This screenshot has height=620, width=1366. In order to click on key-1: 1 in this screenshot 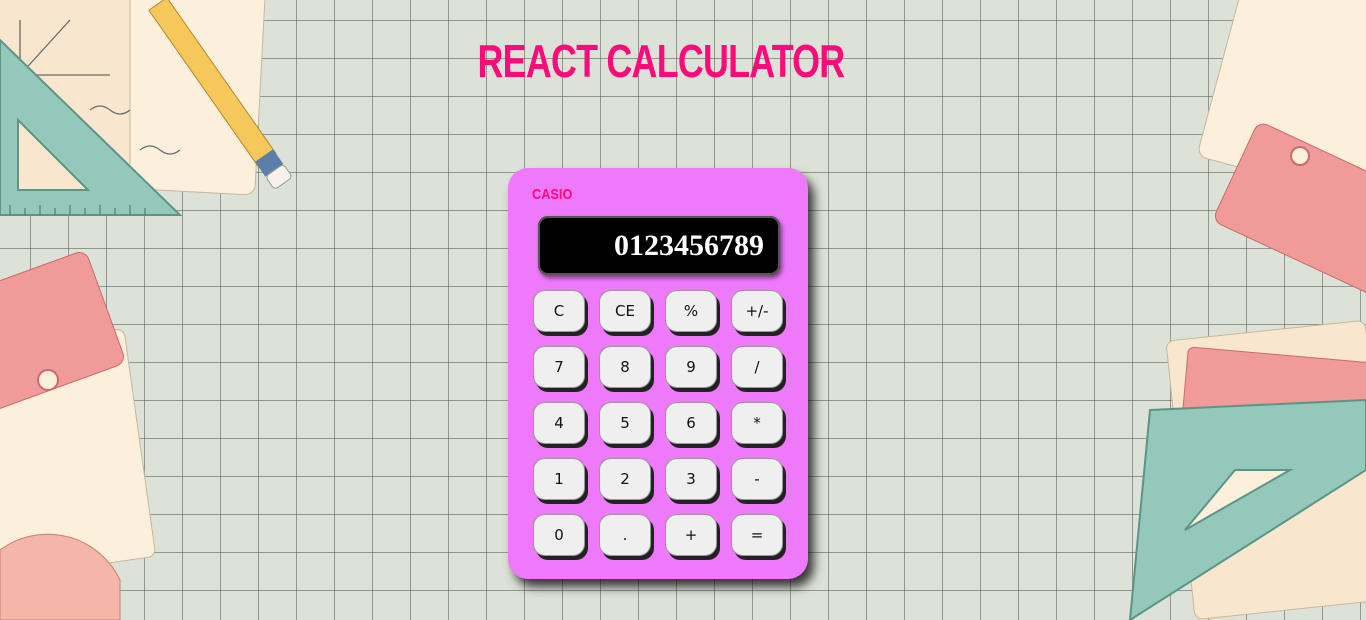, I will do `click(559, 479)`.